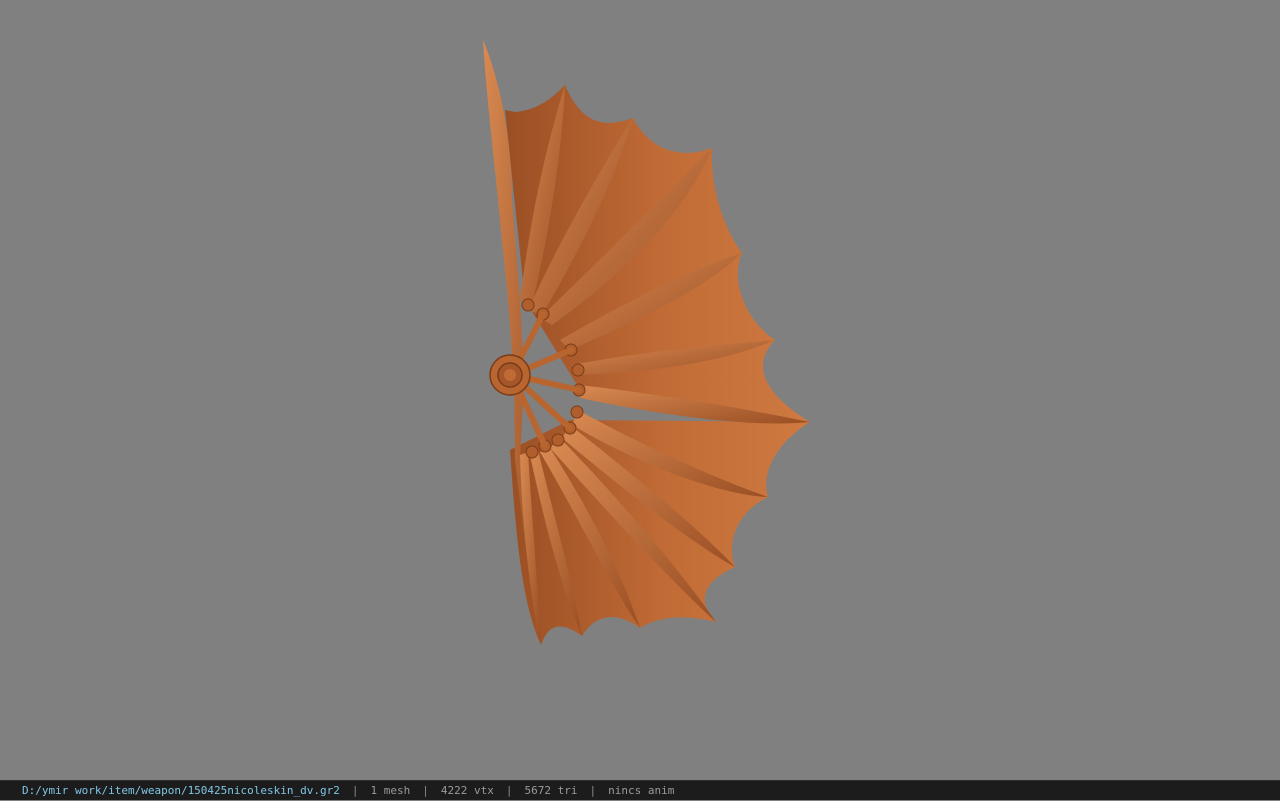  What do you see at coordinates (510, 375) in the screenshot?
I see `wing-hub` at bounding box center [510, 375].